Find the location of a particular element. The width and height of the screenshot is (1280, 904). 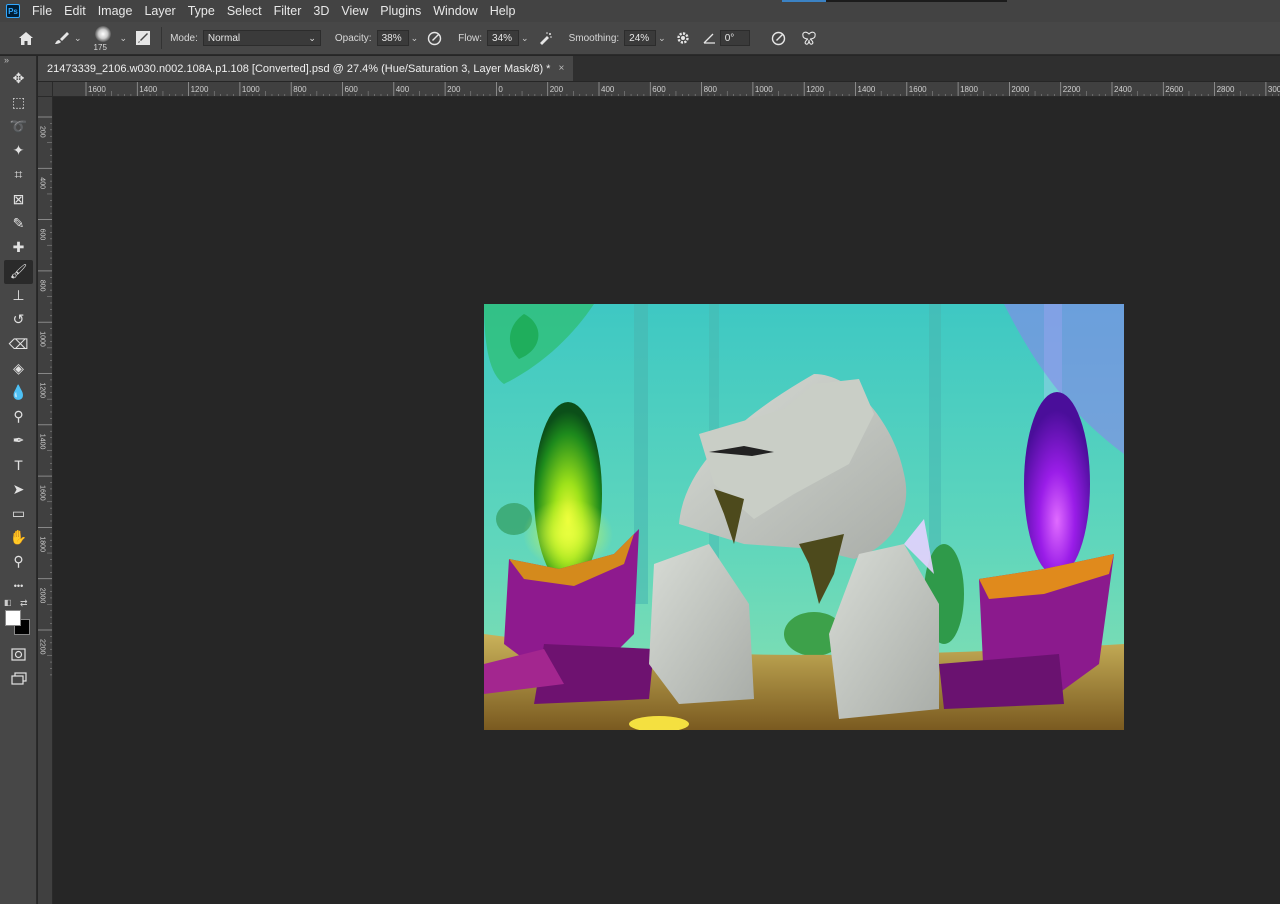

crop-tool: ⌗ is located at coordinates (18, 175).